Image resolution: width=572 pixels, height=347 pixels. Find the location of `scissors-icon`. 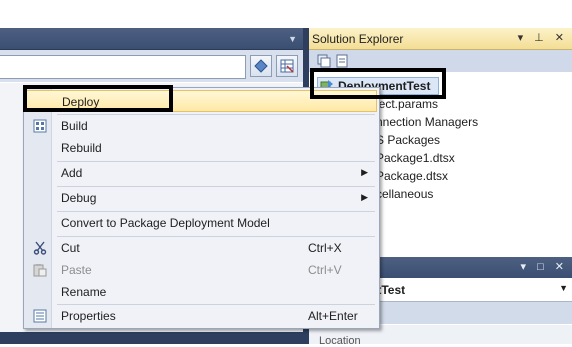

scissors-icon is located at coordinates (40, 248).